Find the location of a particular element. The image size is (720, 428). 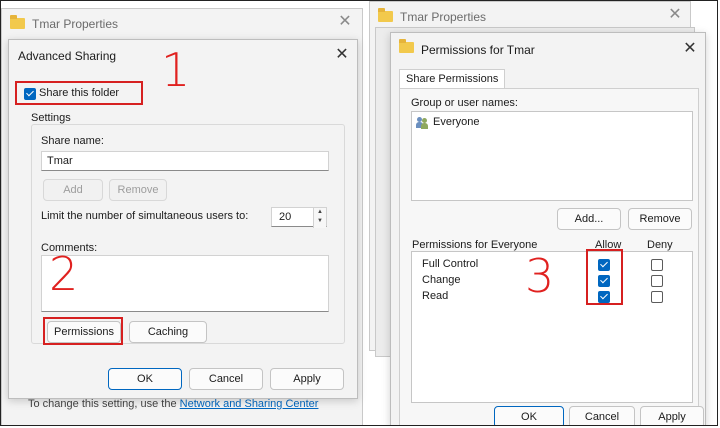

network-sharing-center-link: Network and Sharing Center is located at coordinates (249, 404).